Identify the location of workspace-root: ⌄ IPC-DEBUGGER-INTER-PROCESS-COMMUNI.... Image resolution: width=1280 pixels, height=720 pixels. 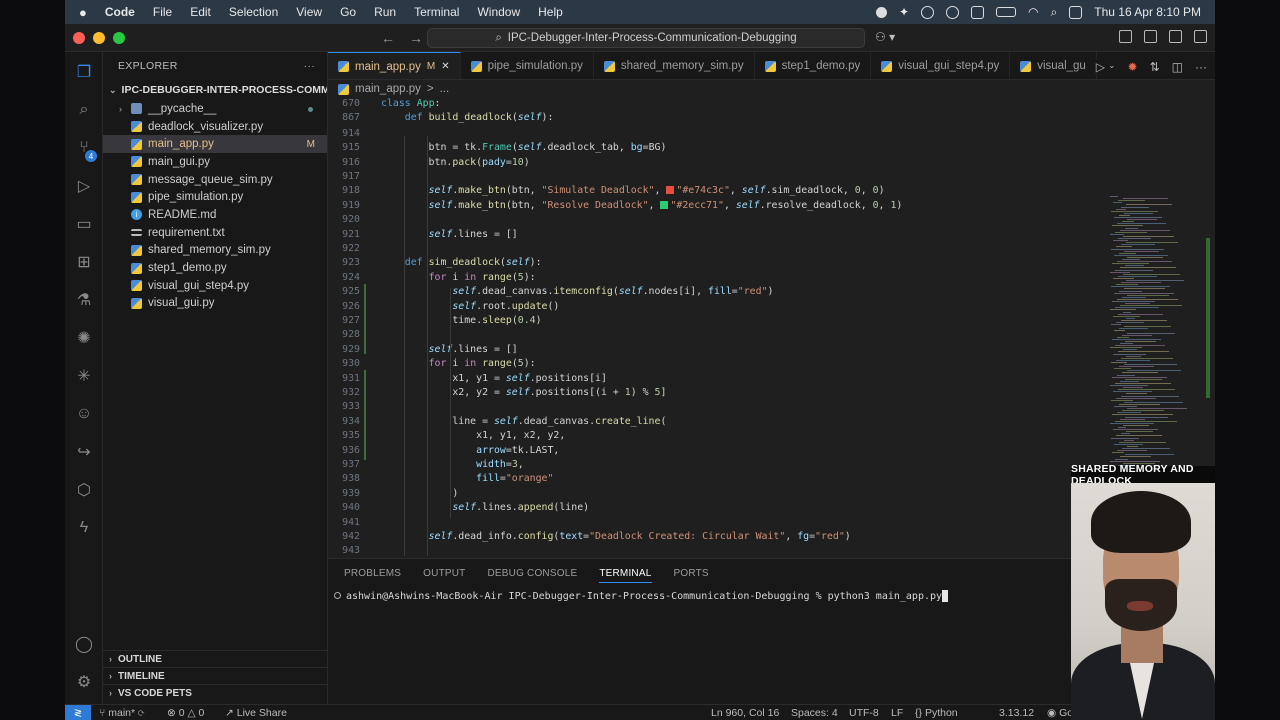
(215, 90).